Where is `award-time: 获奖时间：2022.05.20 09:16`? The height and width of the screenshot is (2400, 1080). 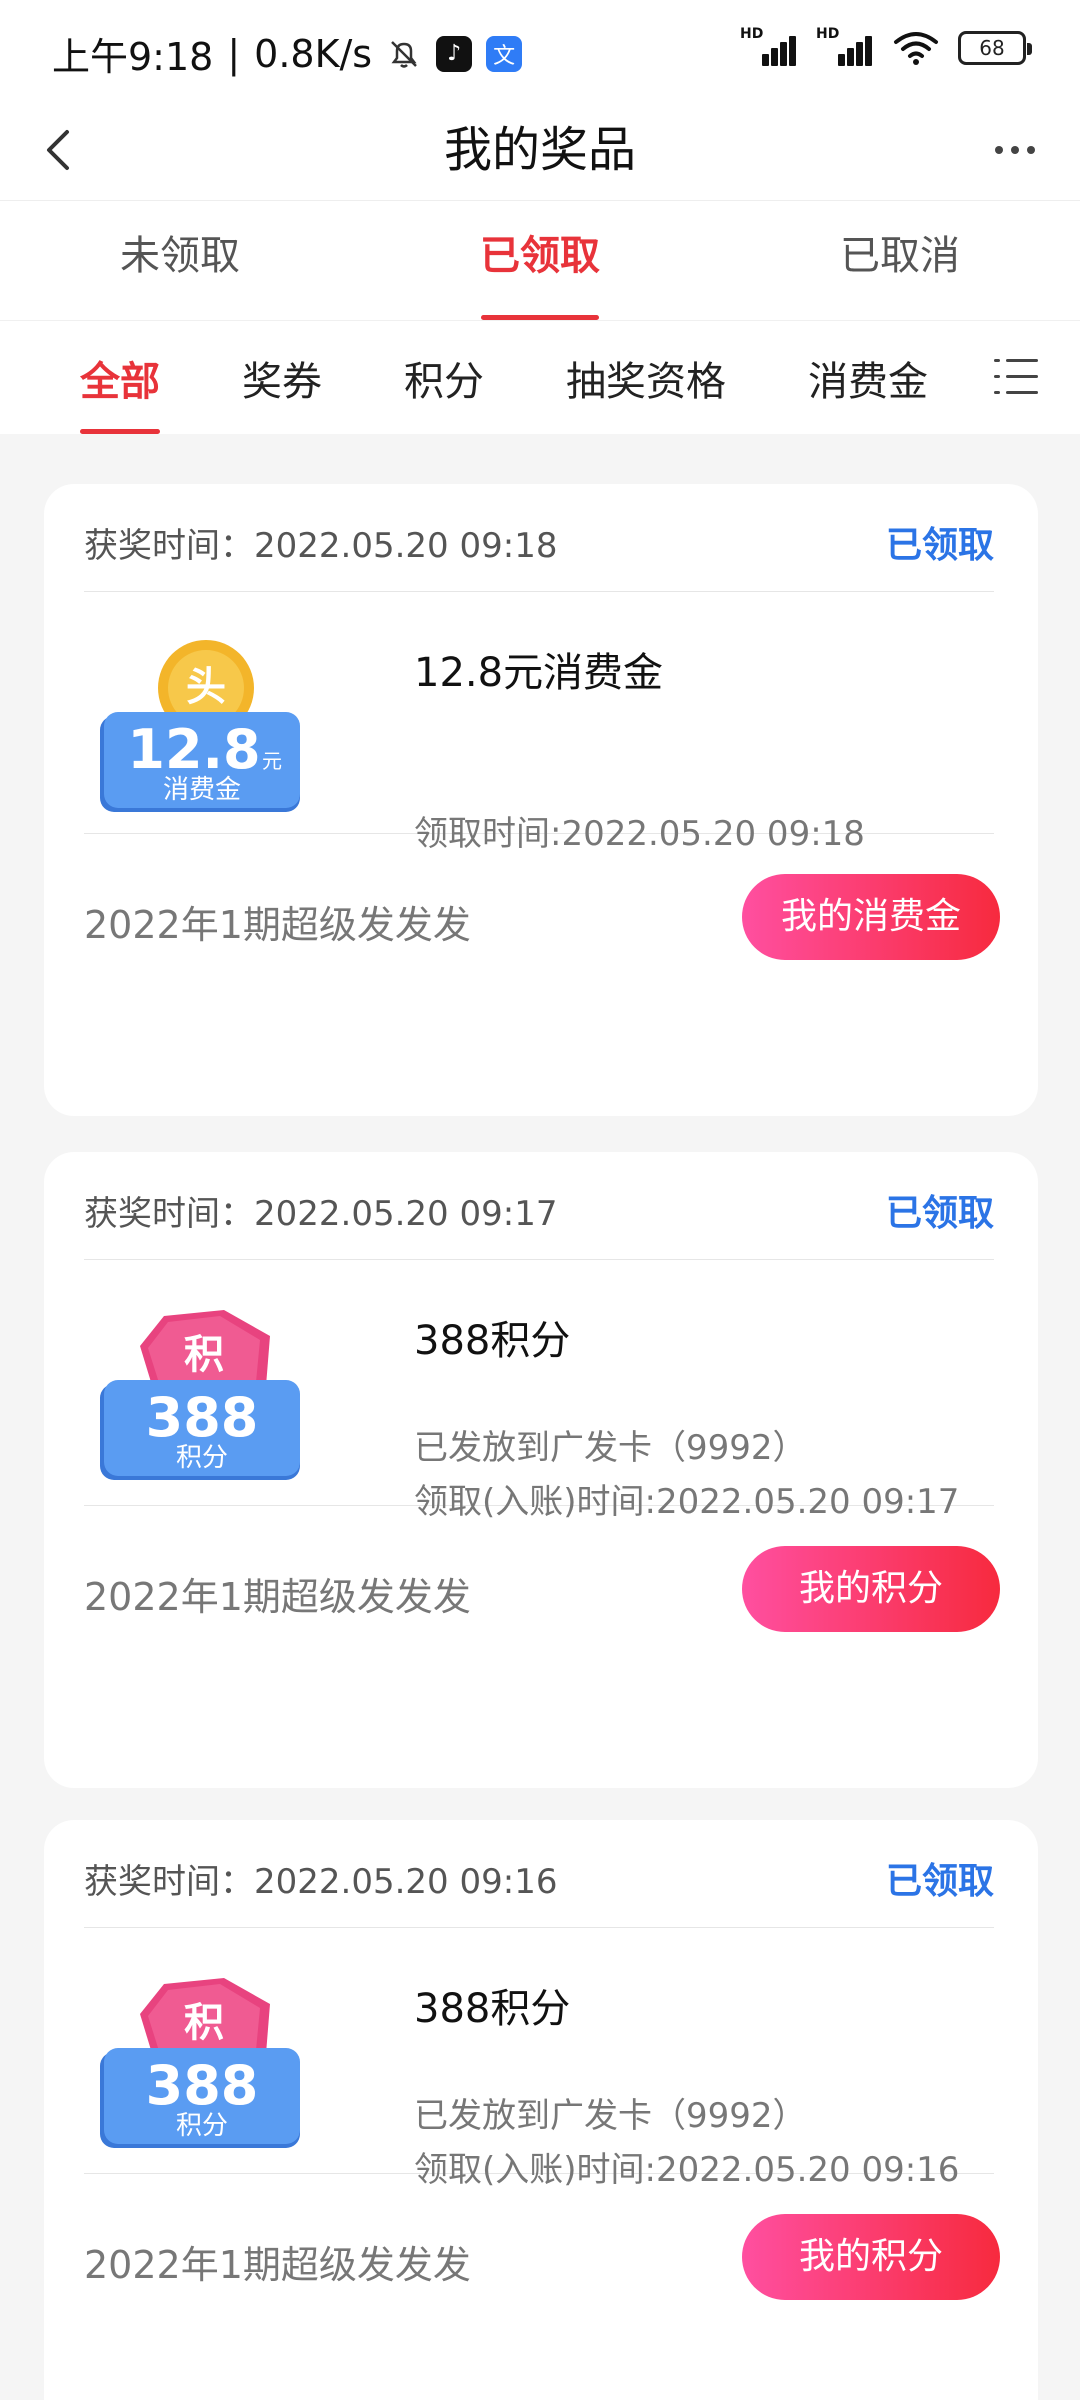
award-time: 获奖时间：2022.05.20 09:16 is located at coordinates (321, 1882).